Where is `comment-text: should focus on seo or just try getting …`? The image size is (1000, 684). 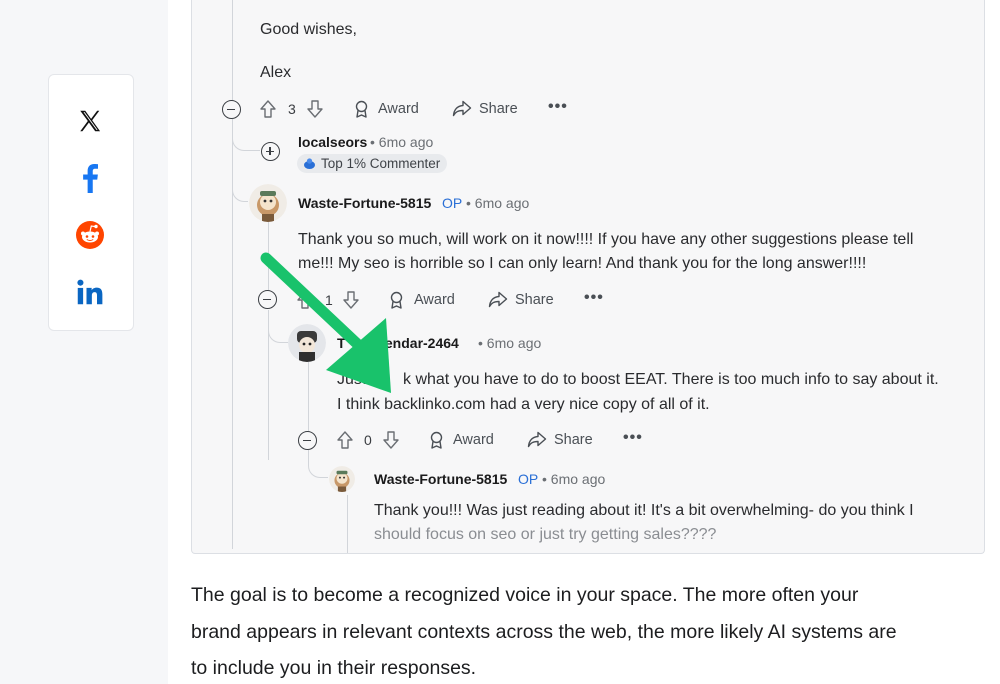 comment-text: should focus on seo or just try getting … is located at coordinates (545, 534).